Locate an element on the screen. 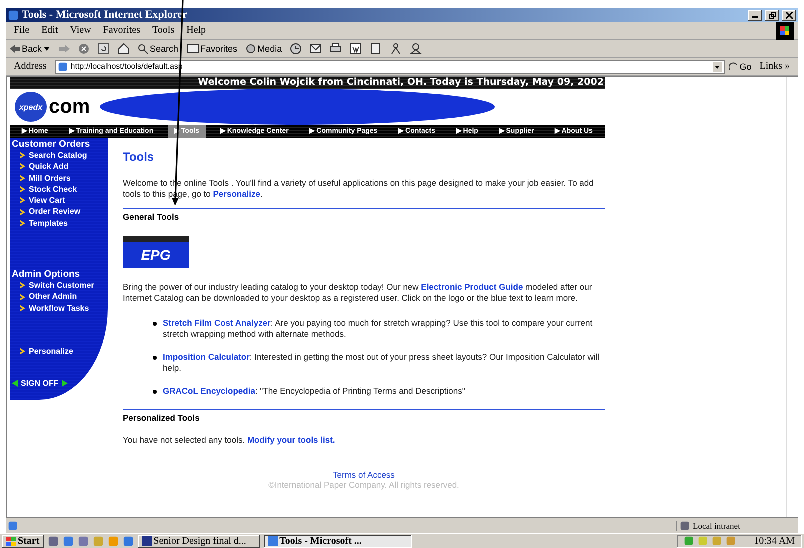  sidebar-link: Stock Check is located at coordinates (64, 190).